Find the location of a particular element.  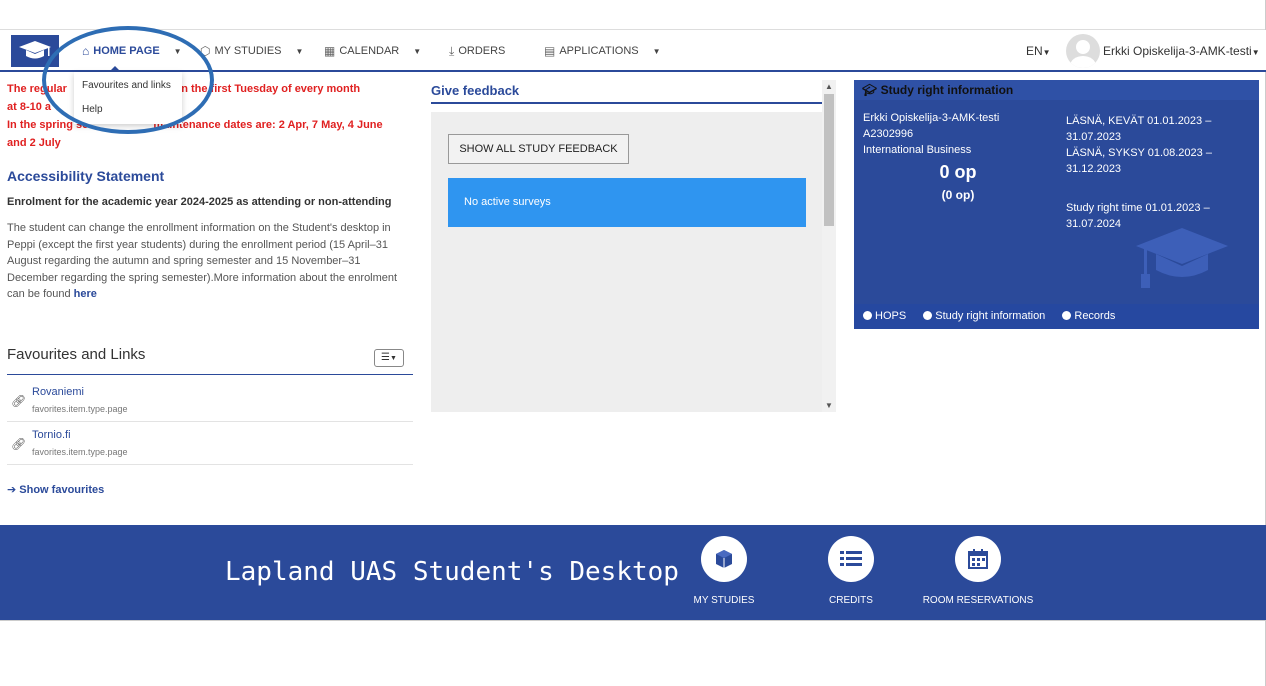

user-menu: Erkki Opiskelija-3-AMK-testi▼ is located at coordinates (1181, 51).